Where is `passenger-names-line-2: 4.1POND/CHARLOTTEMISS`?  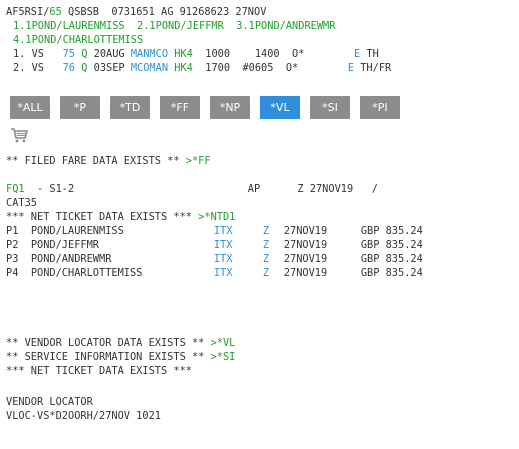 passenger-names-line-2: 4.1POND/CHARLOTTEMISS is located at coordinates (74, 40).